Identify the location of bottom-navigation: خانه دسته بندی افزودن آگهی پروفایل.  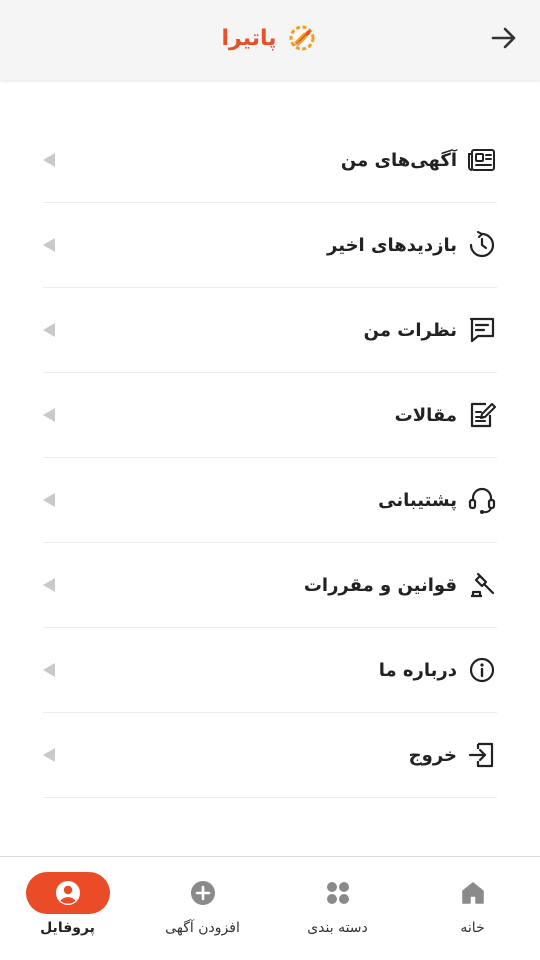
(270, 908).